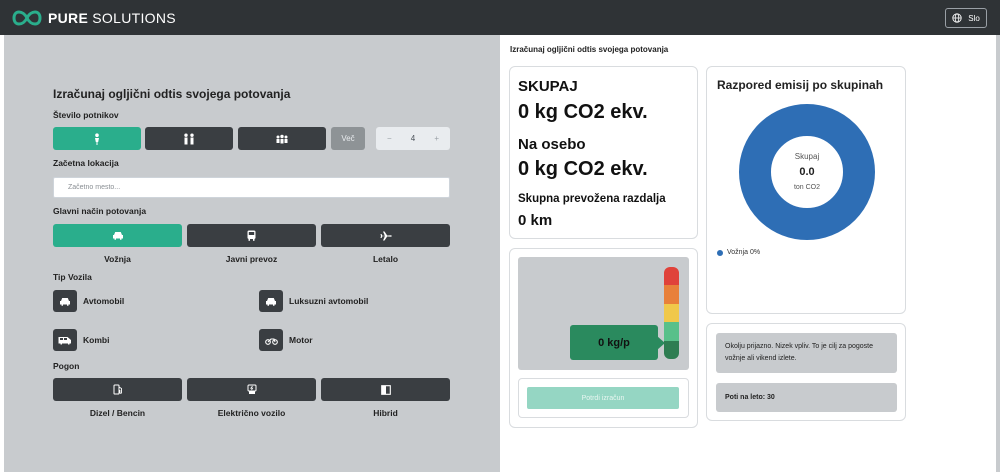 The image size is (1000, 472). What do you see at coordinates (286, 340) in the screenshot?
I see `vehicle-motorcycle-option: Motor` at bounding box center [286, 340].